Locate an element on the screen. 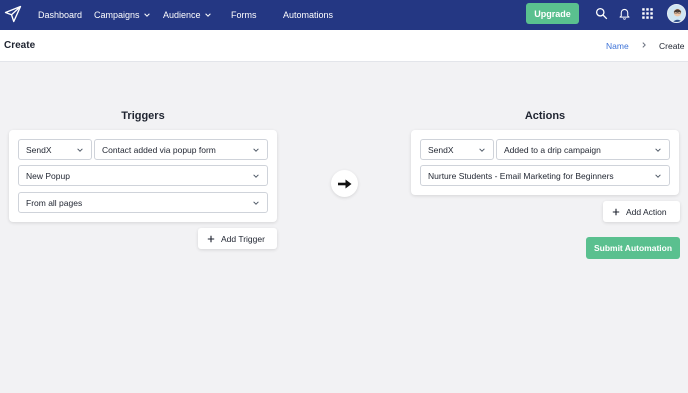 The width and height of the screenshot is (688, 393). action-type-select: Added to a drip campaign is located at coordinates (583, 149).